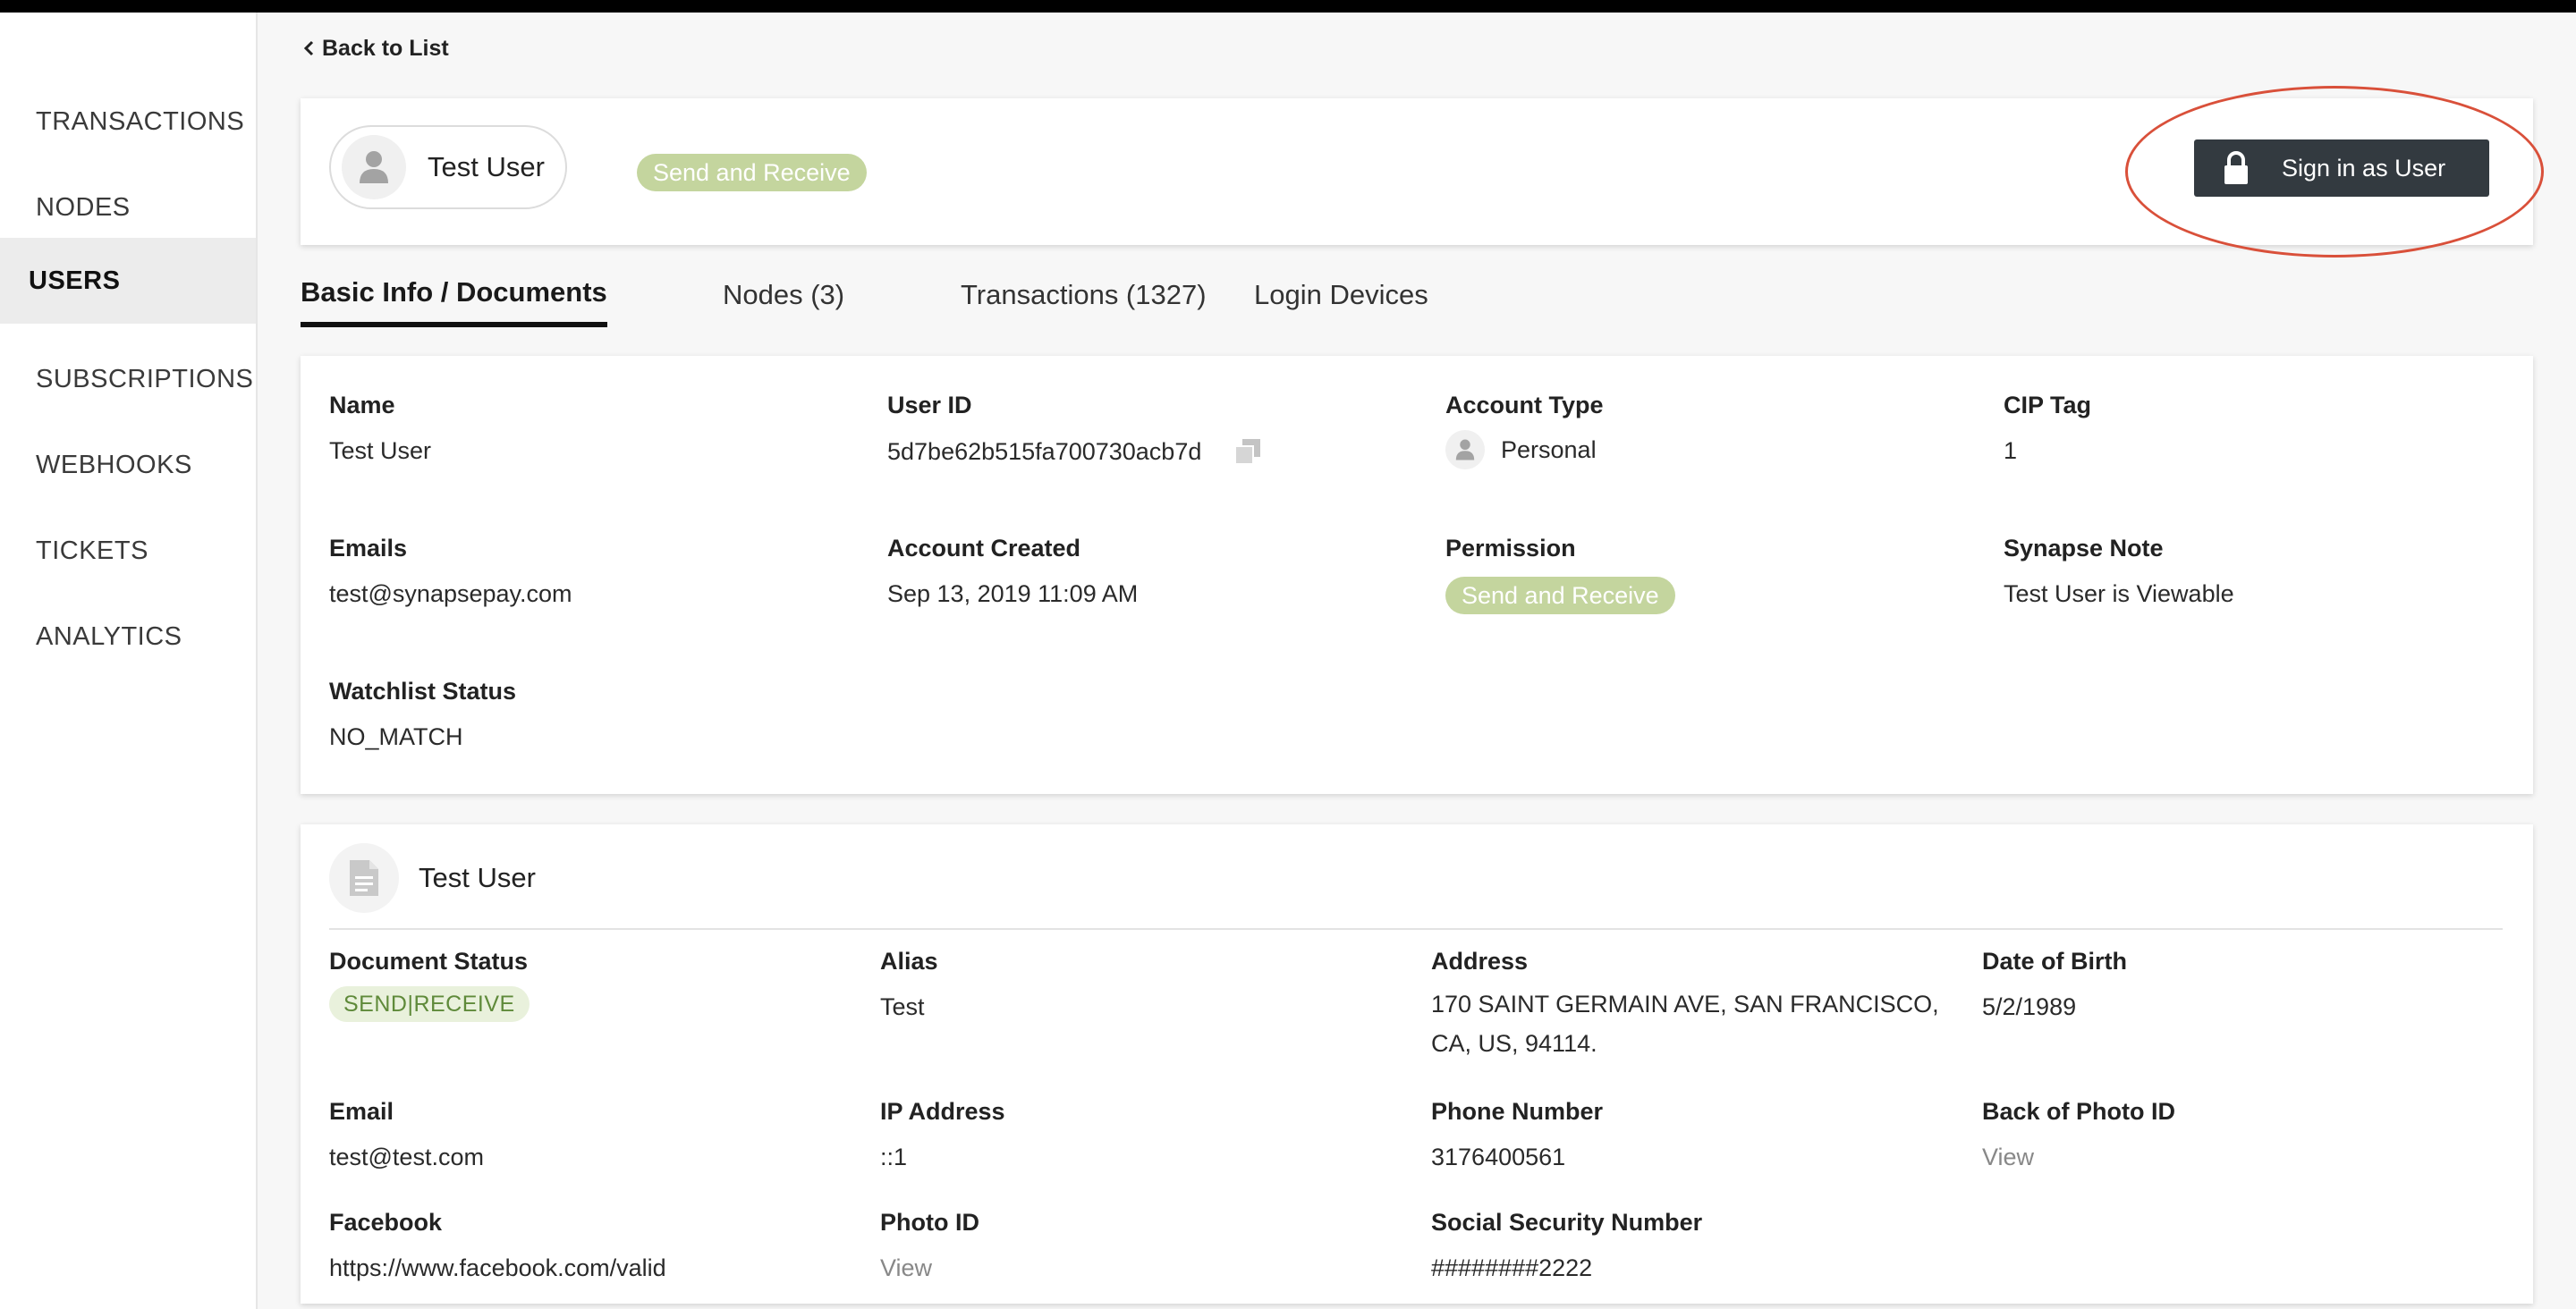 The image size is (2576, 1309). What do you see at coordinates (362, 405) in the screenshot?
I see `field-label: Name` at bounding box center [362, 405].